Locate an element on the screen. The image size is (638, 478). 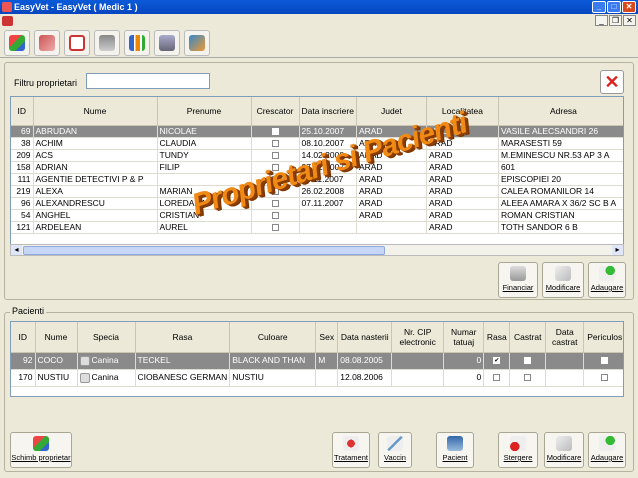
cart-button is located at coordinates (167, 43).